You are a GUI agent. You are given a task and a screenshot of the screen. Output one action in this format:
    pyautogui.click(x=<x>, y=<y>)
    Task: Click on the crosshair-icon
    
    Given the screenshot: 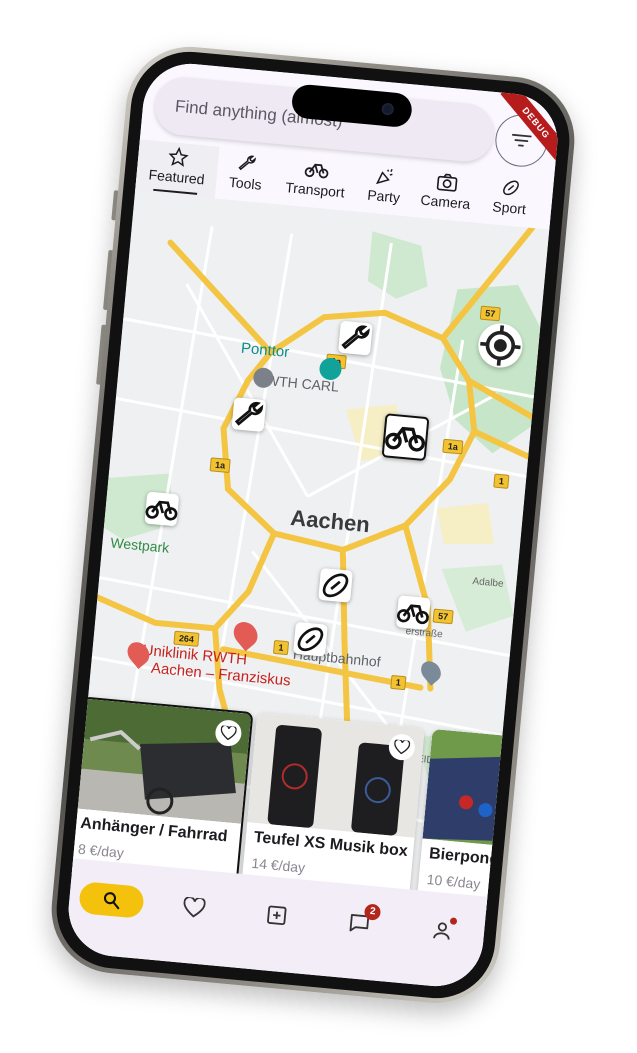 What is the action you would take?
    pyautogui.click(x=500, y=345)
    